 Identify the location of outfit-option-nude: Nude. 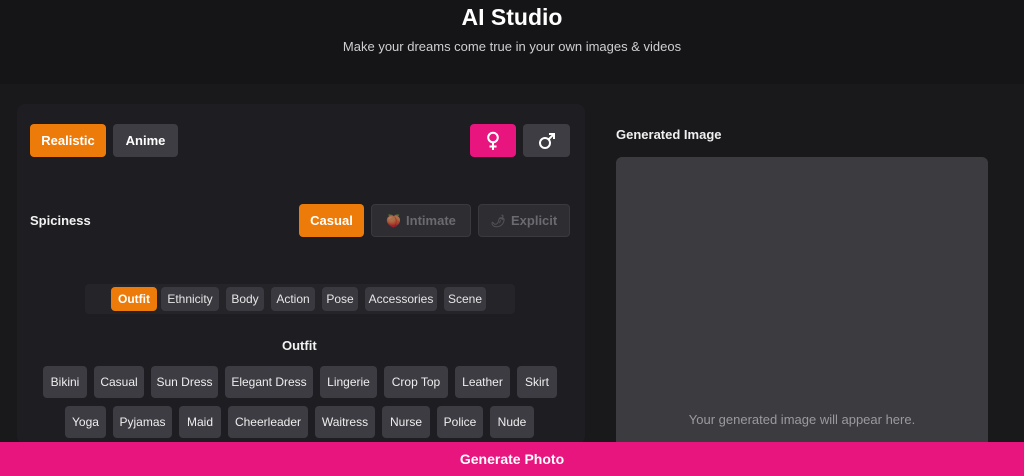
(512, 422).